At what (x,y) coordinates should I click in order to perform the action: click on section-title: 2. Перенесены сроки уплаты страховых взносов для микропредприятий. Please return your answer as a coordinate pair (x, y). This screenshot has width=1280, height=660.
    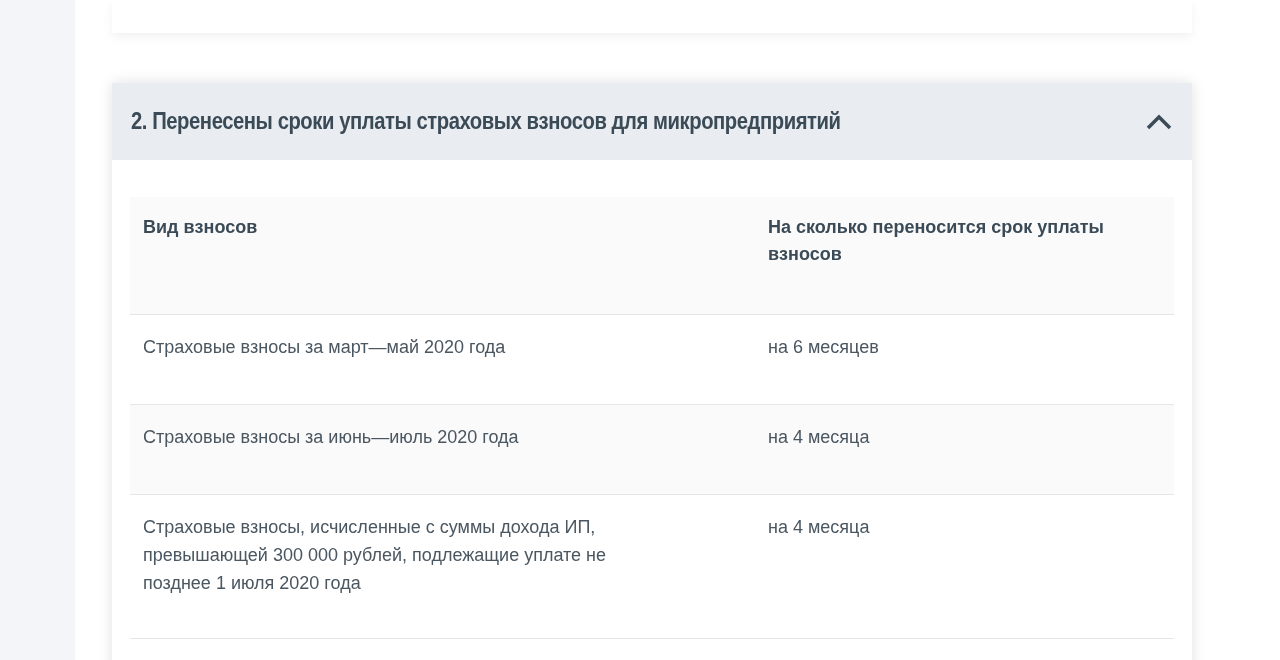
    Looking at the image, I should click on (486, 122).